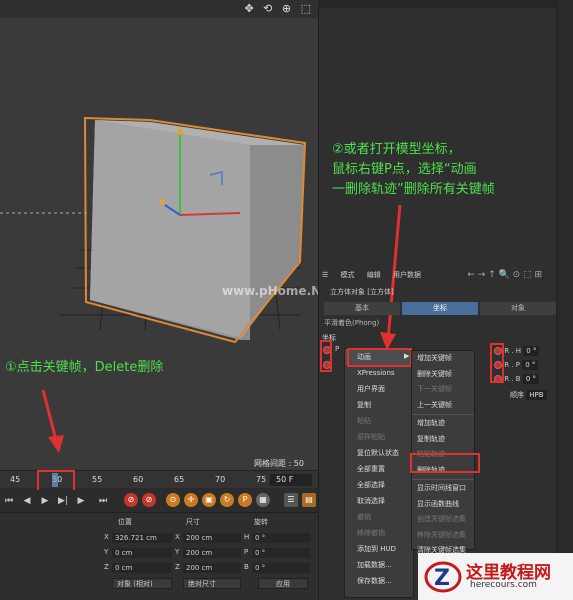 The image size is (573, 600). Describe the element at coordinates (170, 230) in the screenshot. I see `cube-front-face` at that location.